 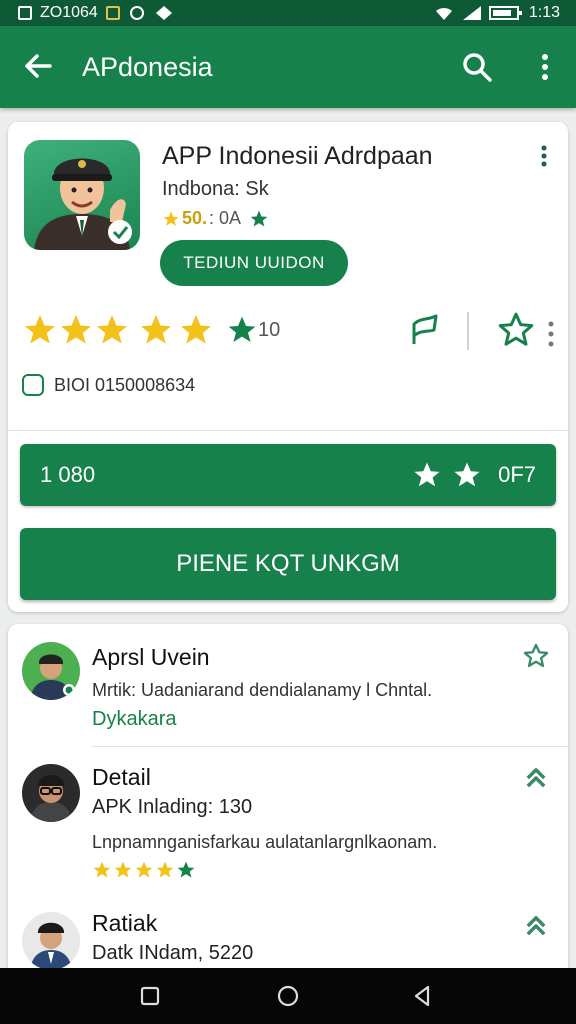 I want to click on rating-bar: 1 080 0F7, so click(x=288, y=475).